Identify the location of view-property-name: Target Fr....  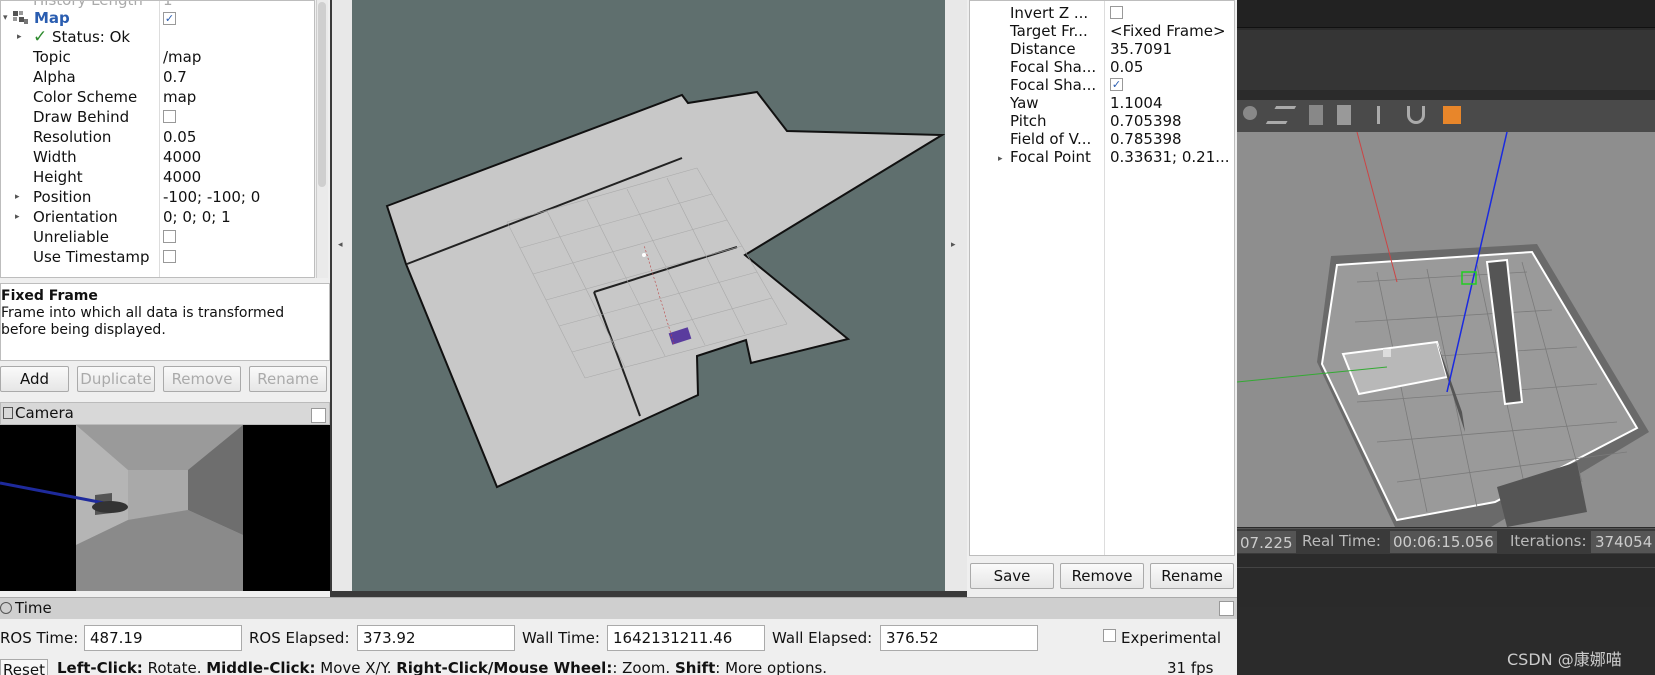
(1049, 31).